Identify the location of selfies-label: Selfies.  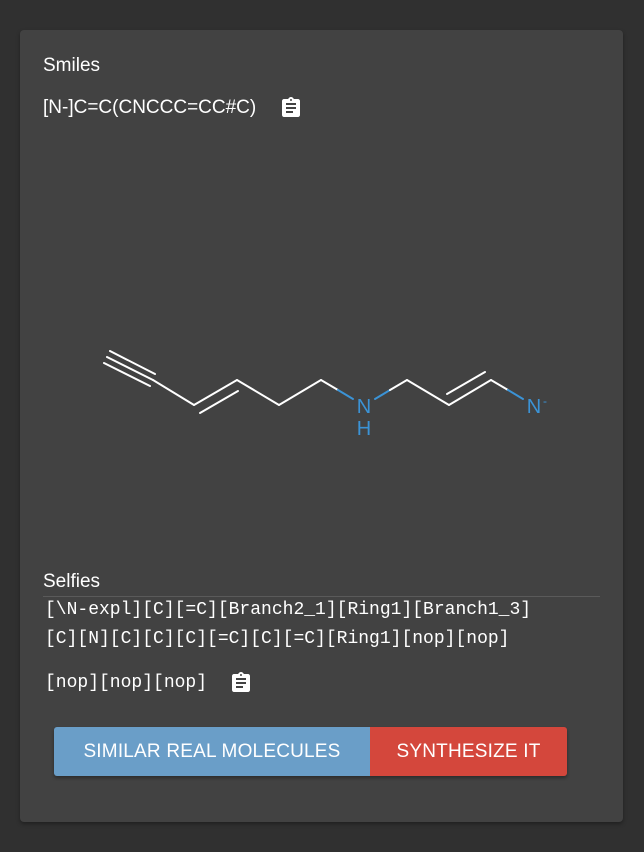
(72, 581).